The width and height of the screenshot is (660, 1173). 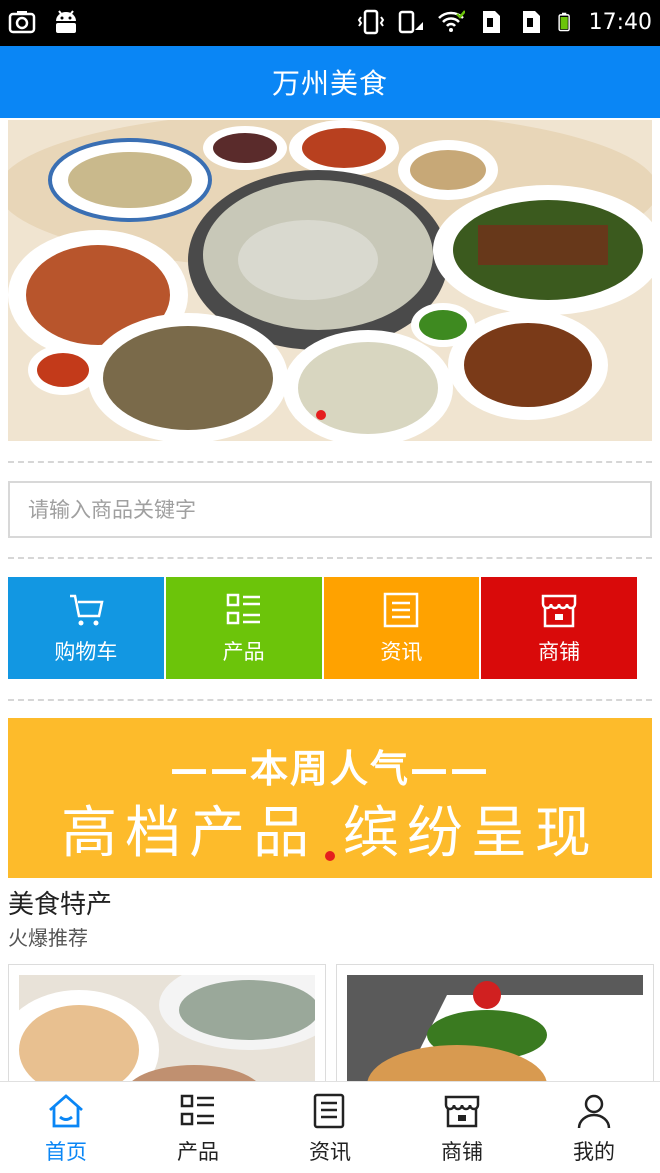 What do you see at coordinates (401, 652) in the screenshot?
I see `tile-label: 资讯` at bounding box center [401, 652].